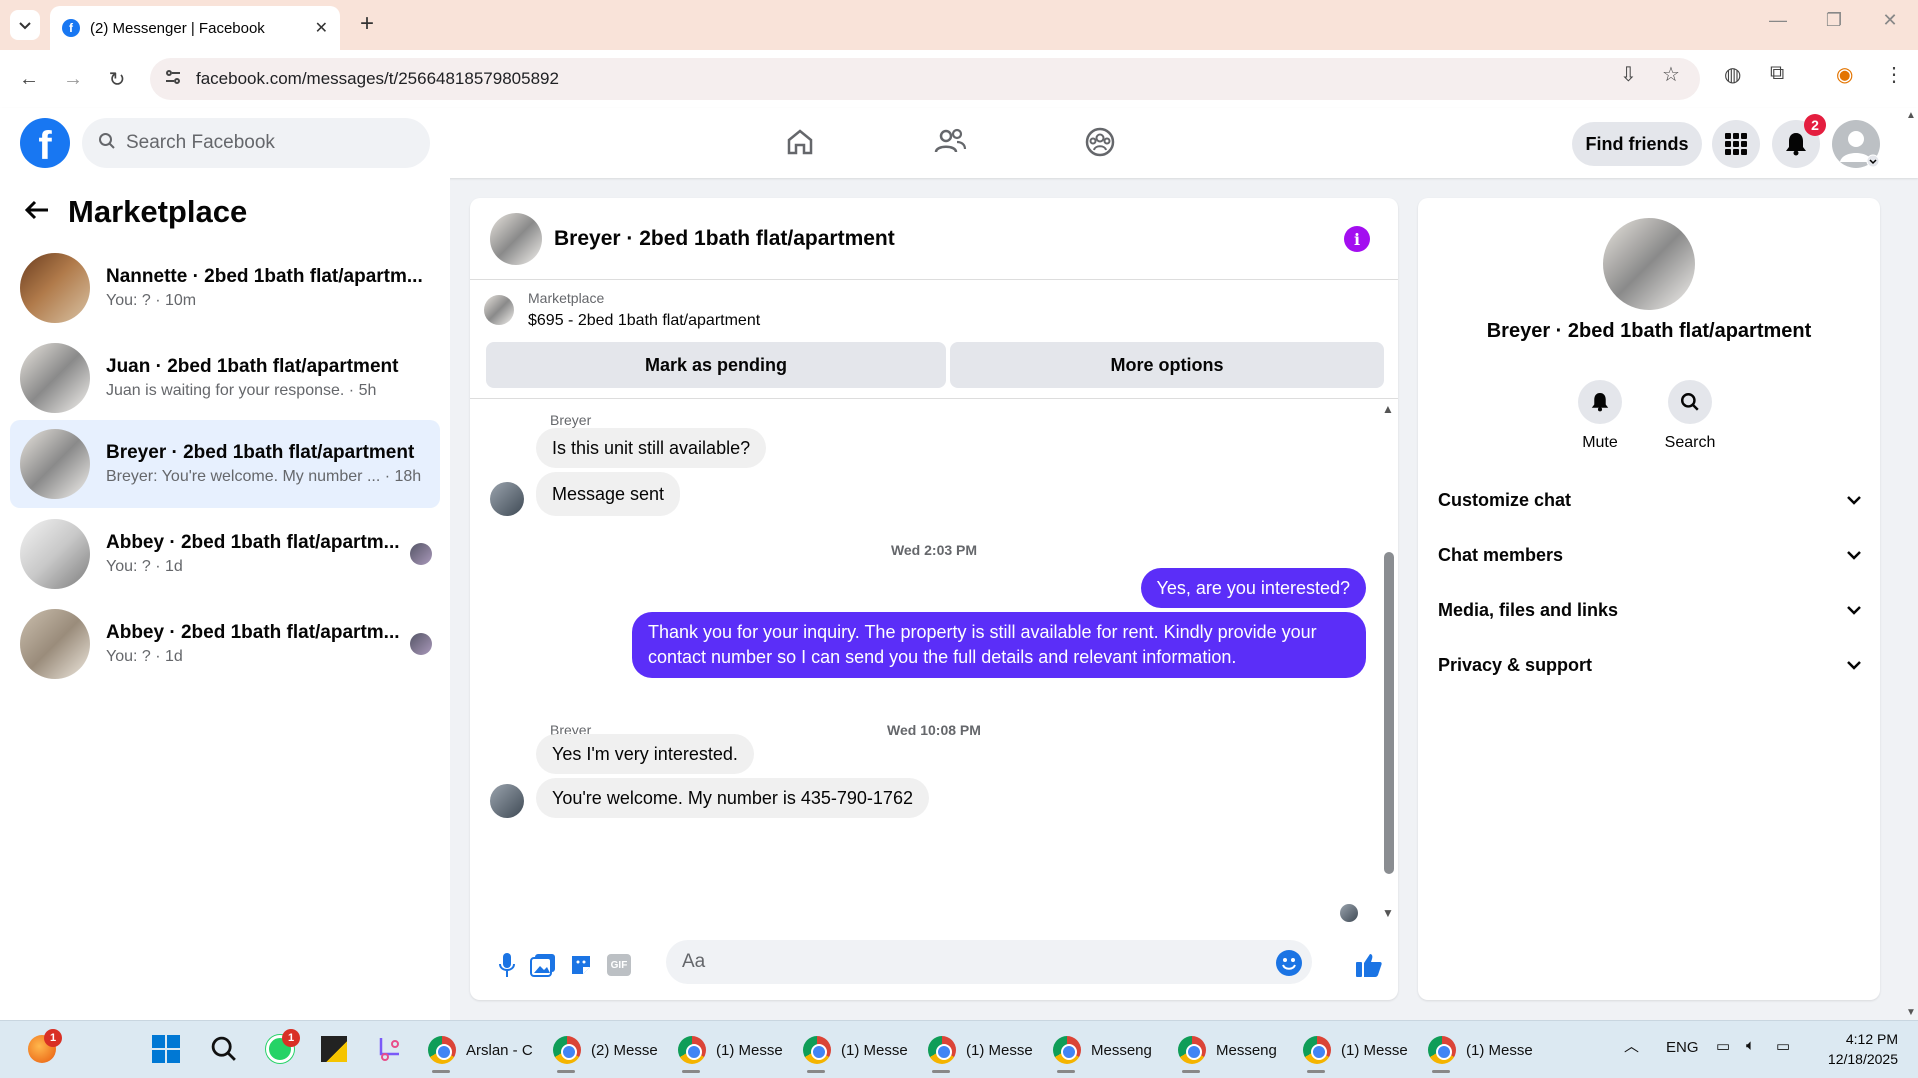 The height and width of the screenshot is (1078, 1918). What do you see at coordinates (282, 1047) in the screenshot?
I see `whatsapp-icon: 1` at bounding box center [282, 1047].